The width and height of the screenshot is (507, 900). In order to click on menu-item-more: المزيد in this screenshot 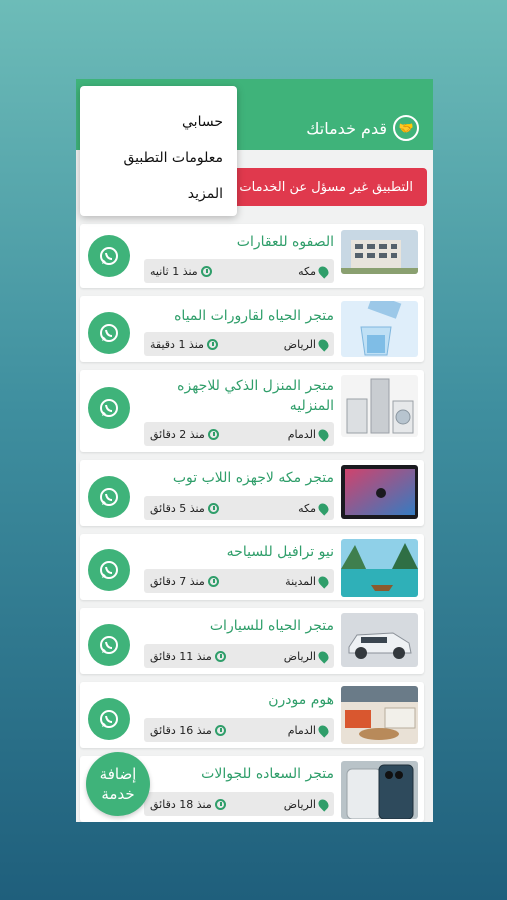, I will do `click(158, 194)`.